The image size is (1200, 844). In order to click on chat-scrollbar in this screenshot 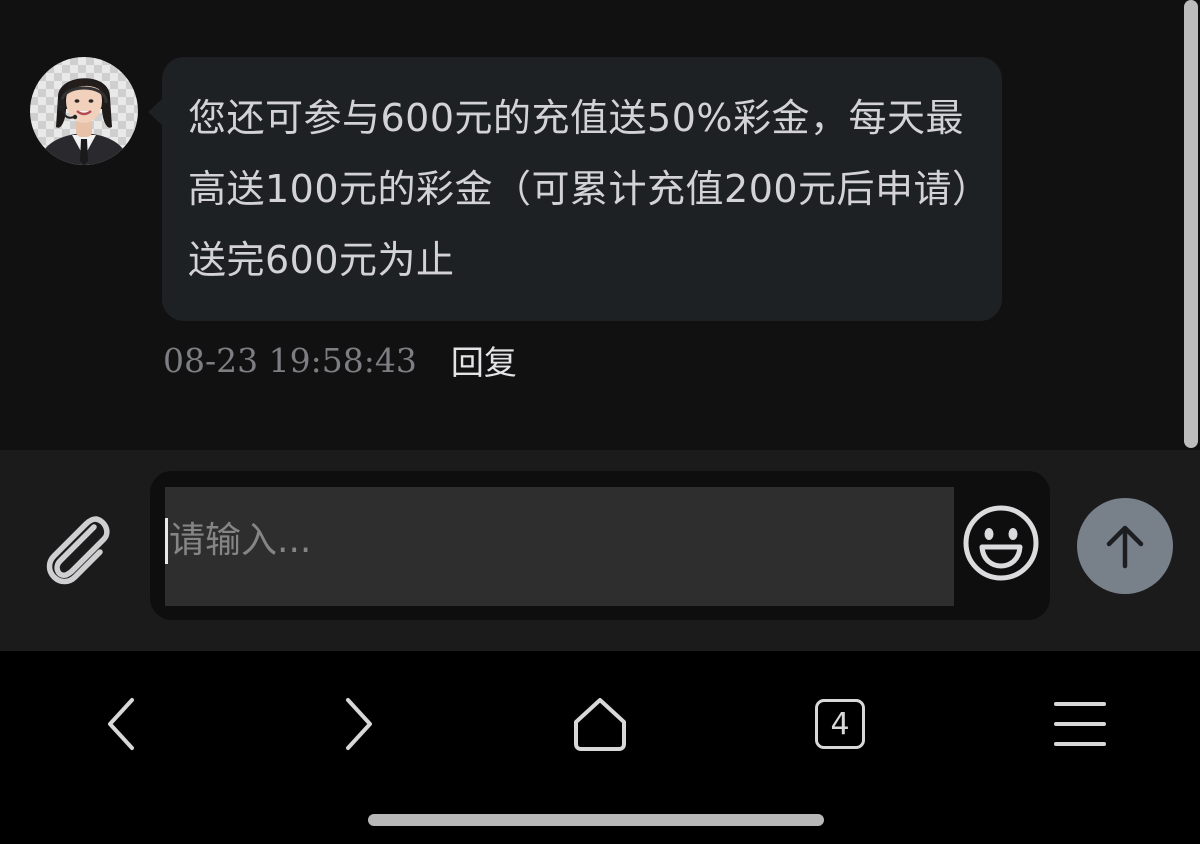, I will do `click(1191, 225)`.